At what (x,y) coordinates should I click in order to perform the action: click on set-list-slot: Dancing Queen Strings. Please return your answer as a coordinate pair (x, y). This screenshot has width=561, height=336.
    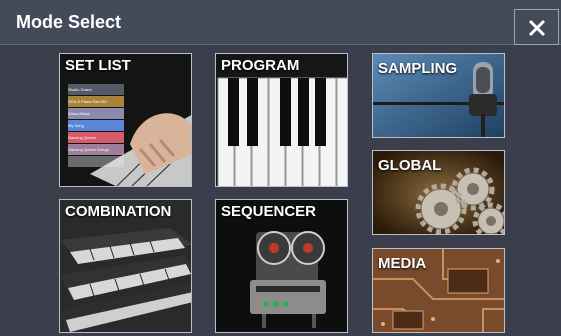
    Looking at the image, I should click on (89, 149).